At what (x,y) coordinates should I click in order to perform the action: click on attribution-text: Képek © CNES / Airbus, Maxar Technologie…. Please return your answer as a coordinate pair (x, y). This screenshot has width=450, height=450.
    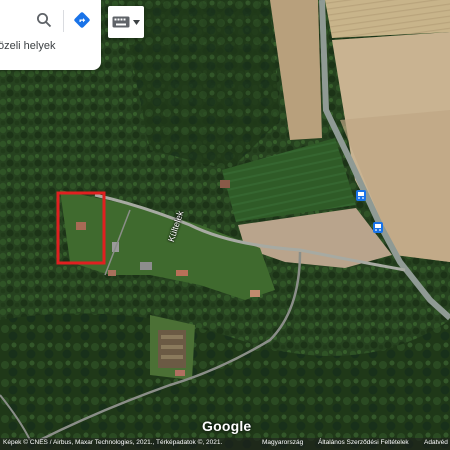
    Looking at the image, I should click on (113, 442).